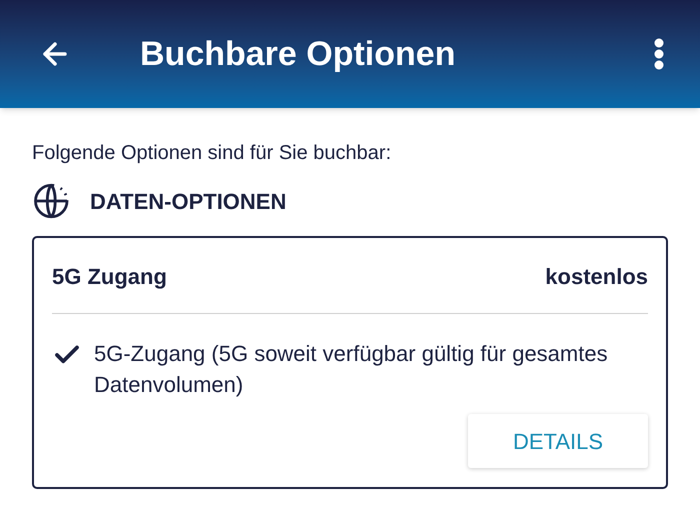  I want to click on option-name: 5G Zugang, so click(109, 277).